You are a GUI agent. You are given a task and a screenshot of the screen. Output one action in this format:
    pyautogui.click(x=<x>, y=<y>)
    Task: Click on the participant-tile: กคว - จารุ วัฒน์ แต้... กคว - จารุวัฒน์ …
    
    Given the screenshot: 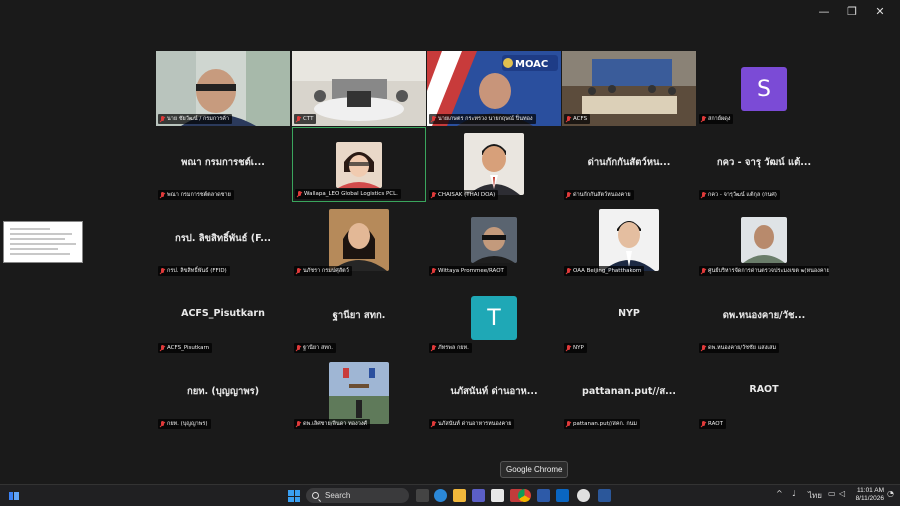 What is the action you would take?
    pyautogui.click(x=764, y=164)
    